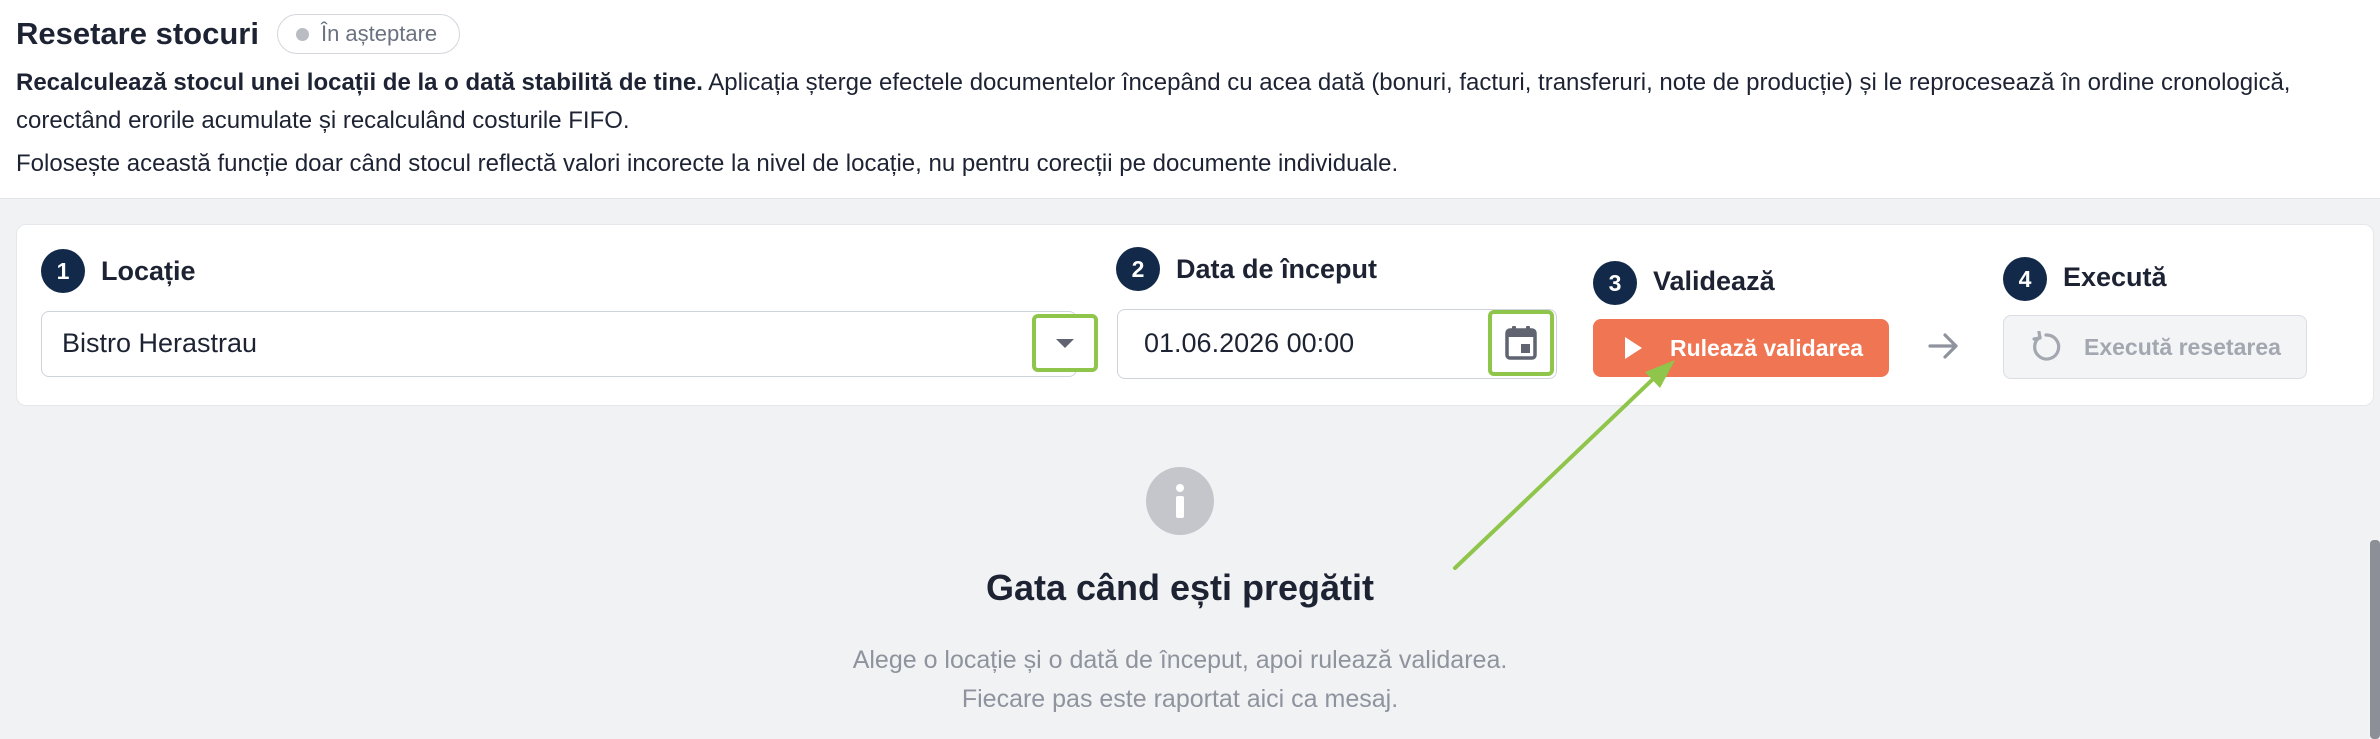  I want to click on title-row: Resetare stocuri În așteptare, so click(238, 34).